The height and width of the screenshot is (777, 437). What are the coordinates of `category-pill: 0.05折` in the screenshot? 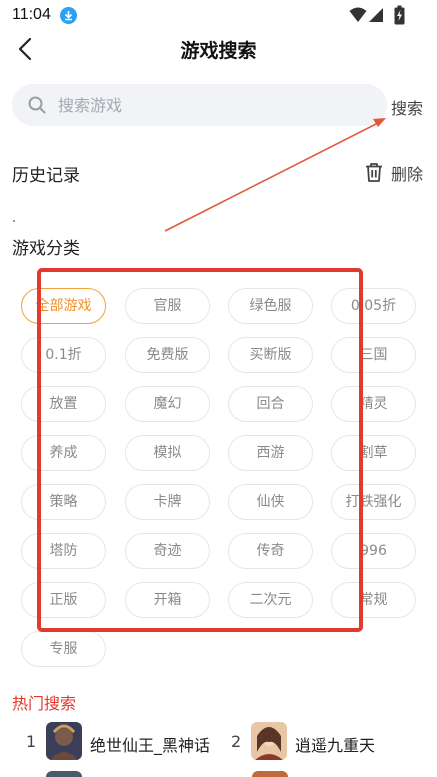 It's located at (373, 306).